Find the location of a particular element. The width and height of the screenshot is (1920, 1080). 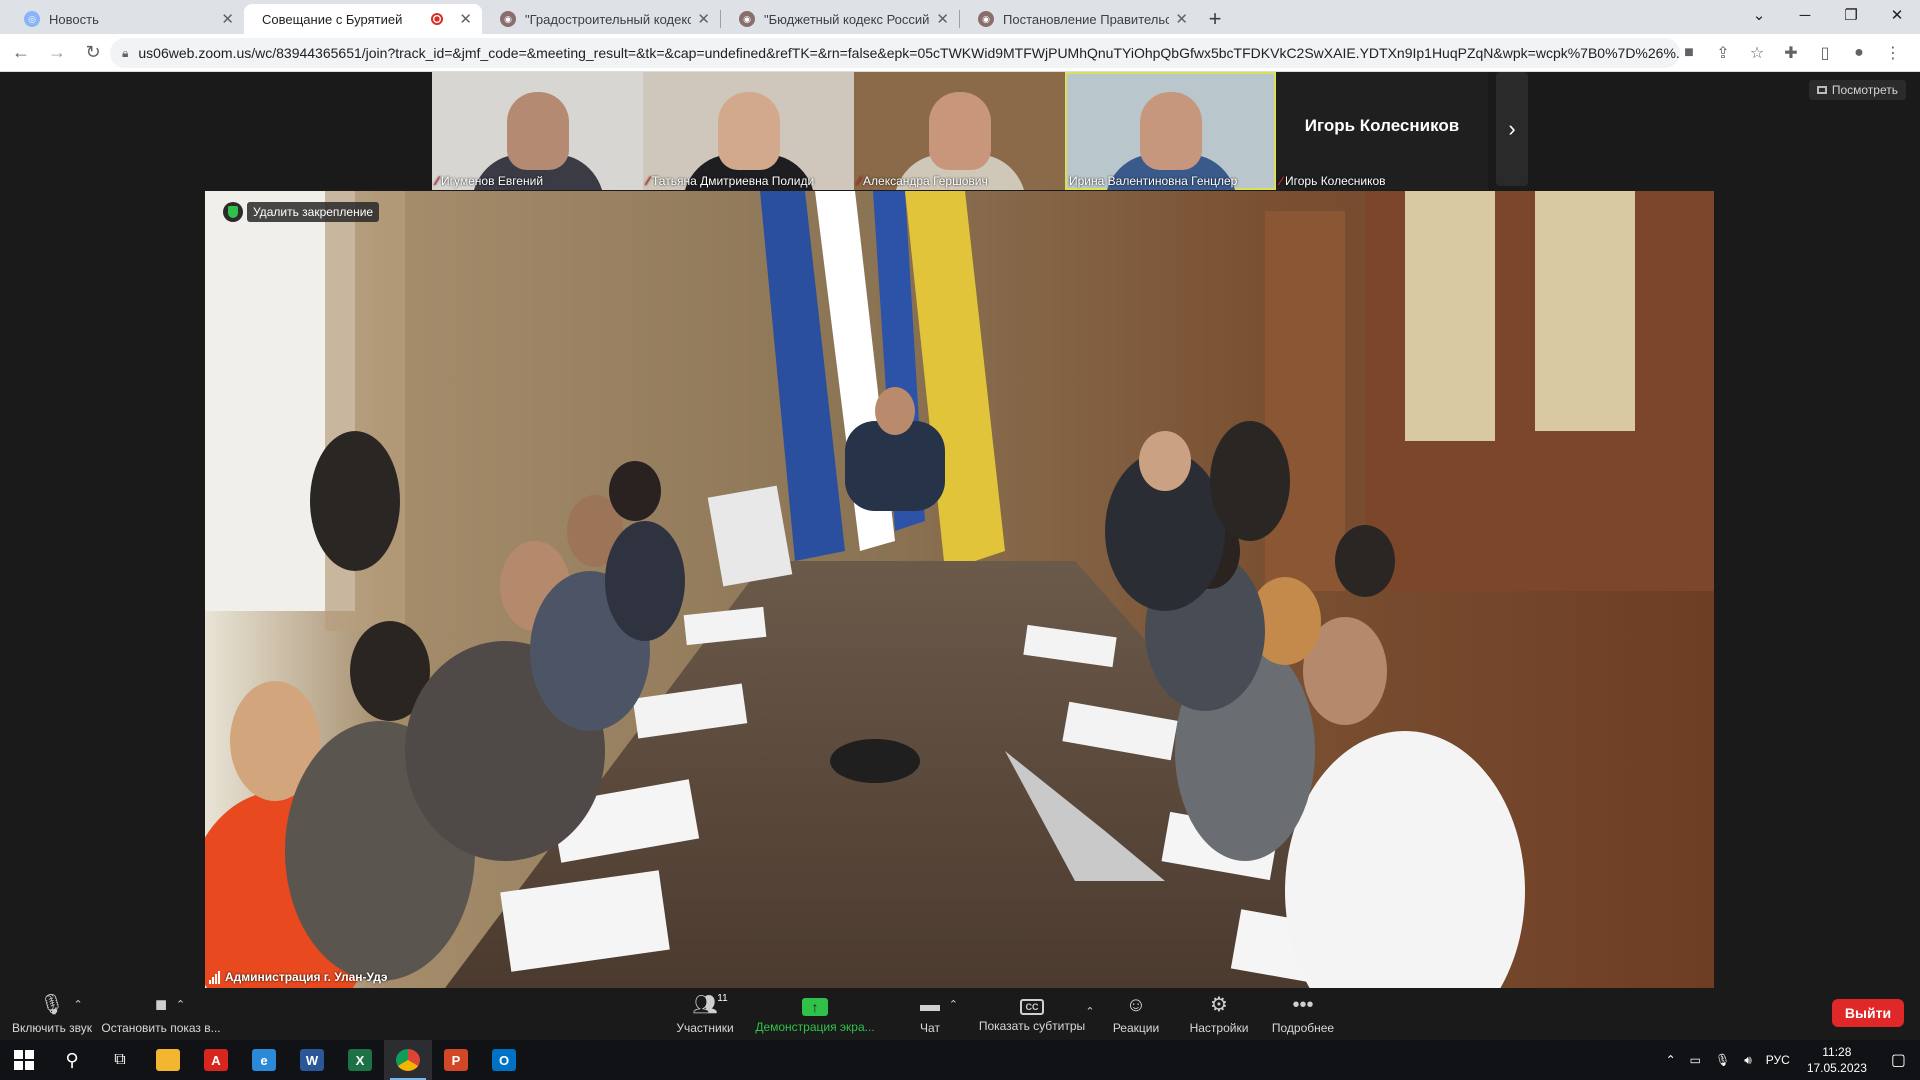

search-icon: ⚲ is located at coordinates (72, 1059).